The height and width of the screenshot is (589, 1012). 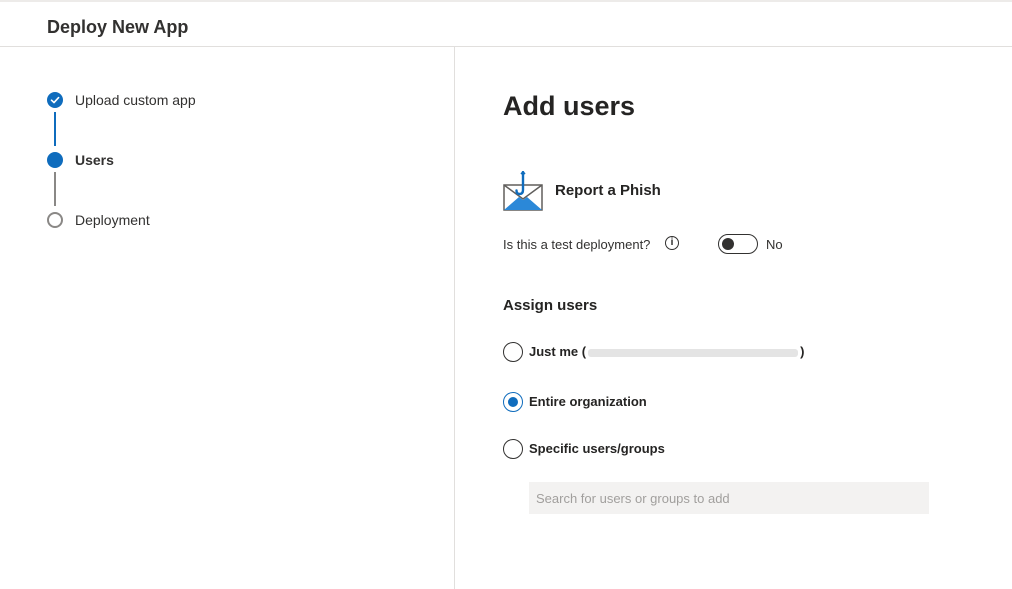 What do you see at coordinates (802, 351) in the screenshot?
I see `just-me-suffix: )` at bounding box center [802, 351].